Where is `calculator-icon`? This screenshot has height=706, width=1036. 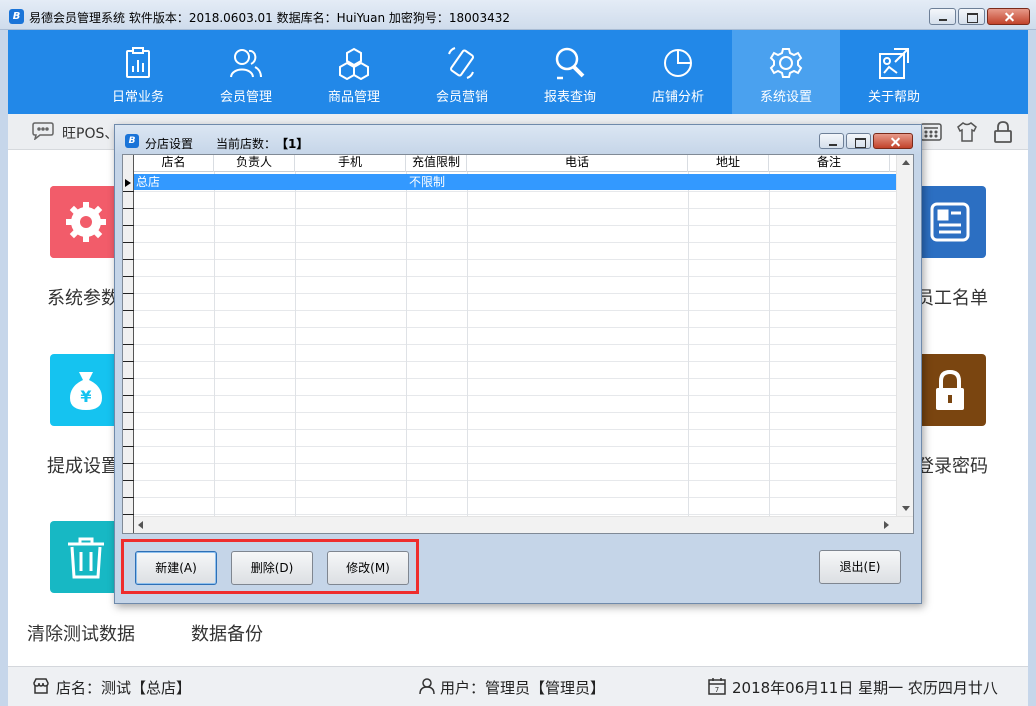
calculator-icon is located at coordinates (931, 132).